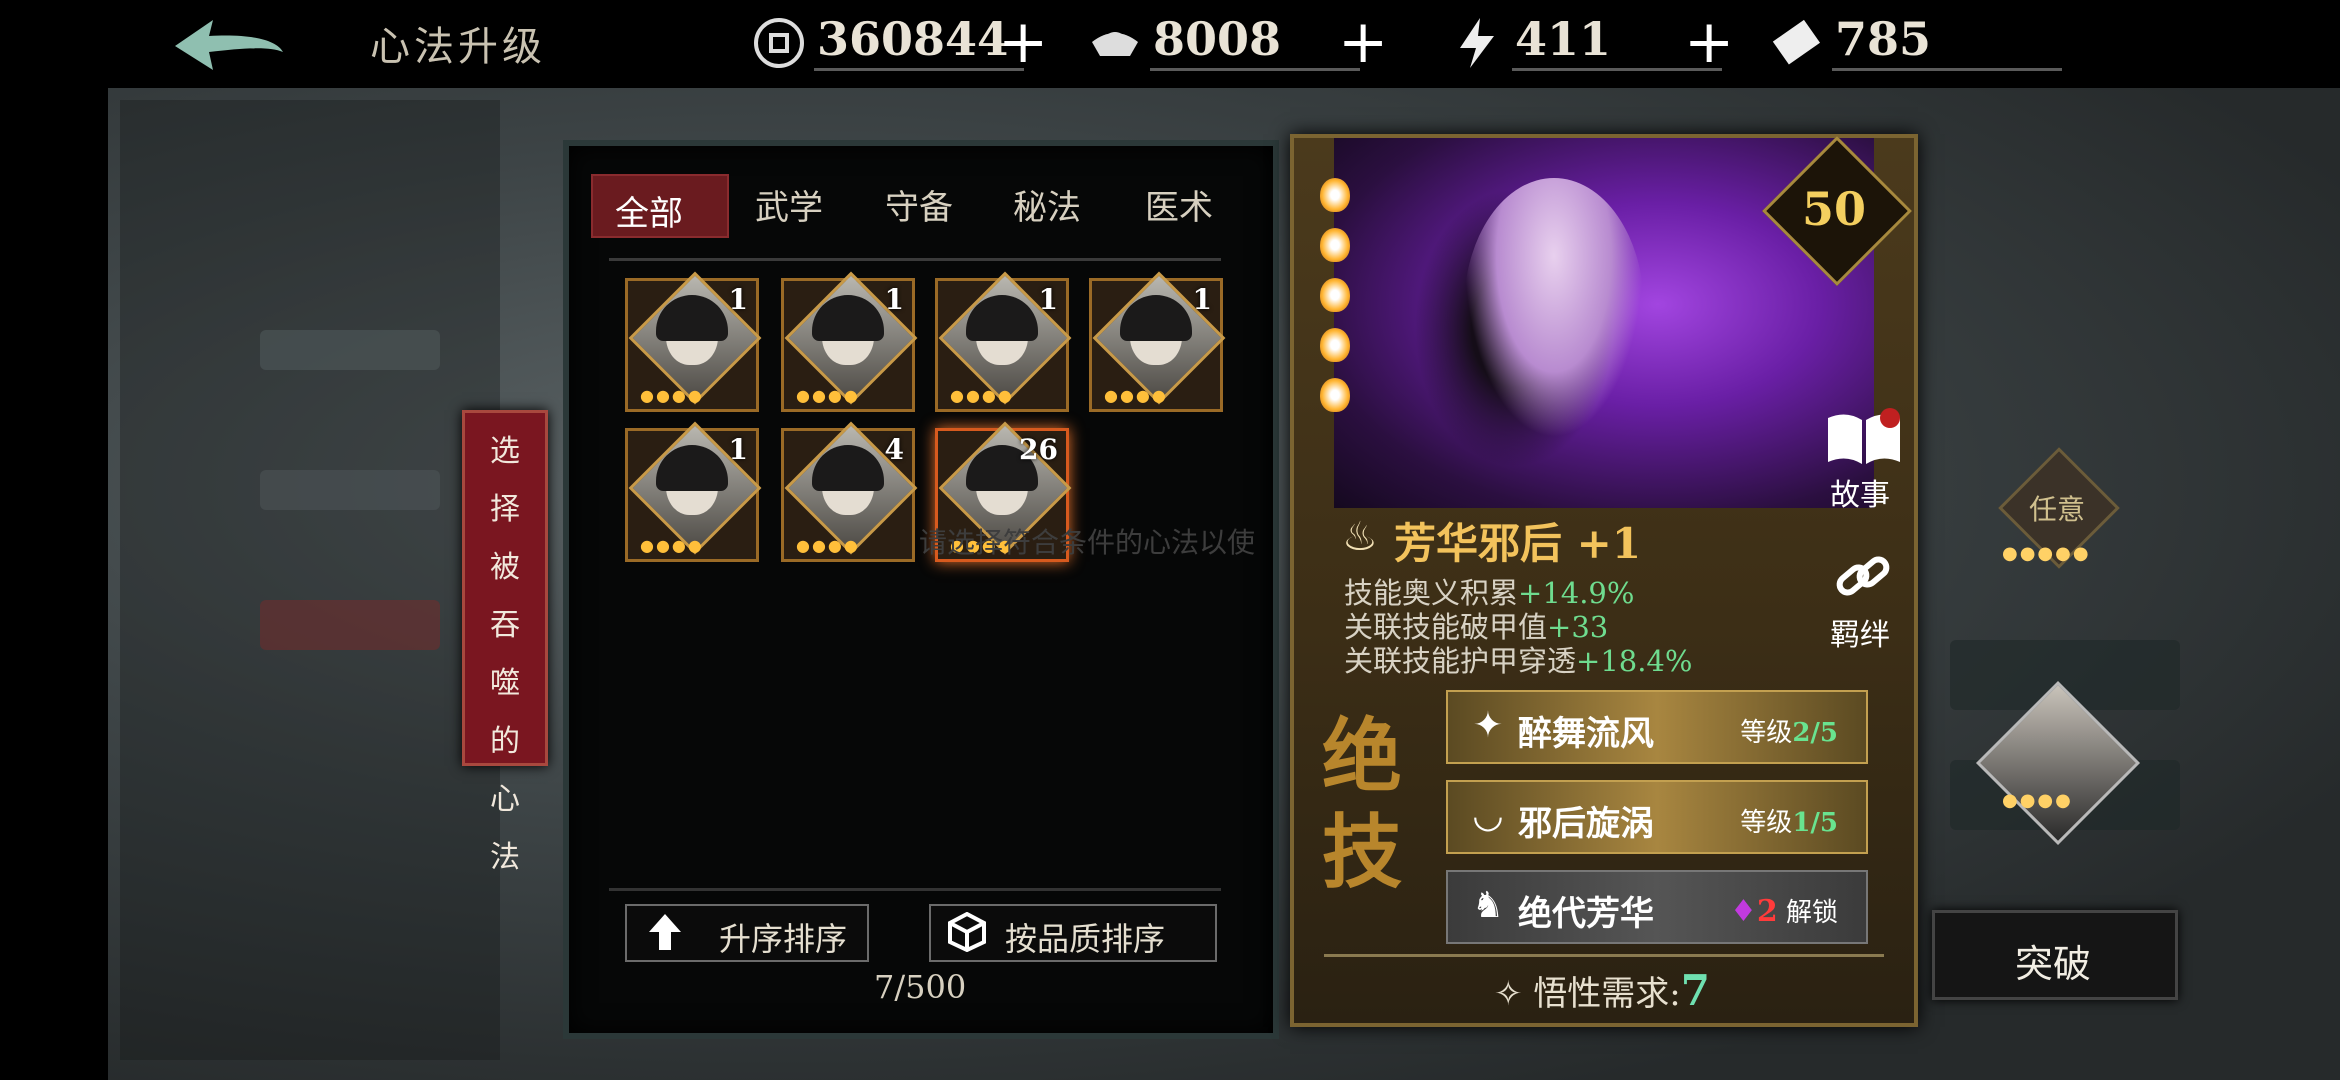 Image resolution: width=2340 pixels, height=1080 pixels. I want to click on card-count: 4, so click(894, 449).